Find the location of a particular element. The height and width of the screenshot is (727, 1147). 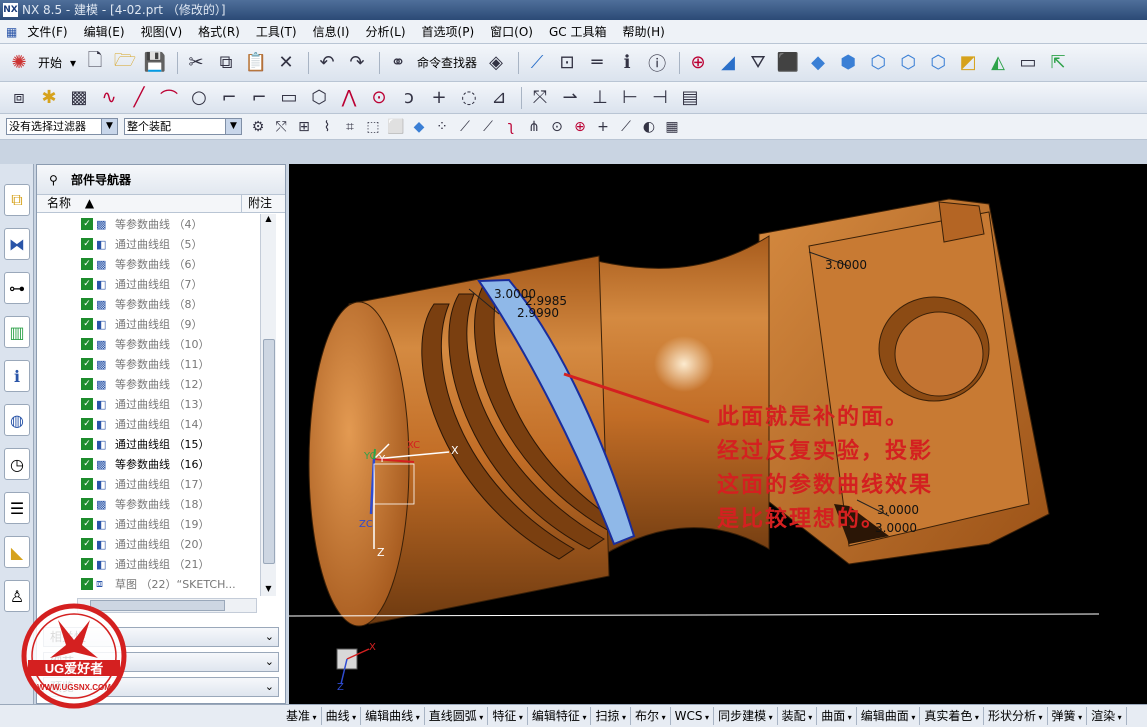

scrollbar-thumb is located at coordinates (269, 451).